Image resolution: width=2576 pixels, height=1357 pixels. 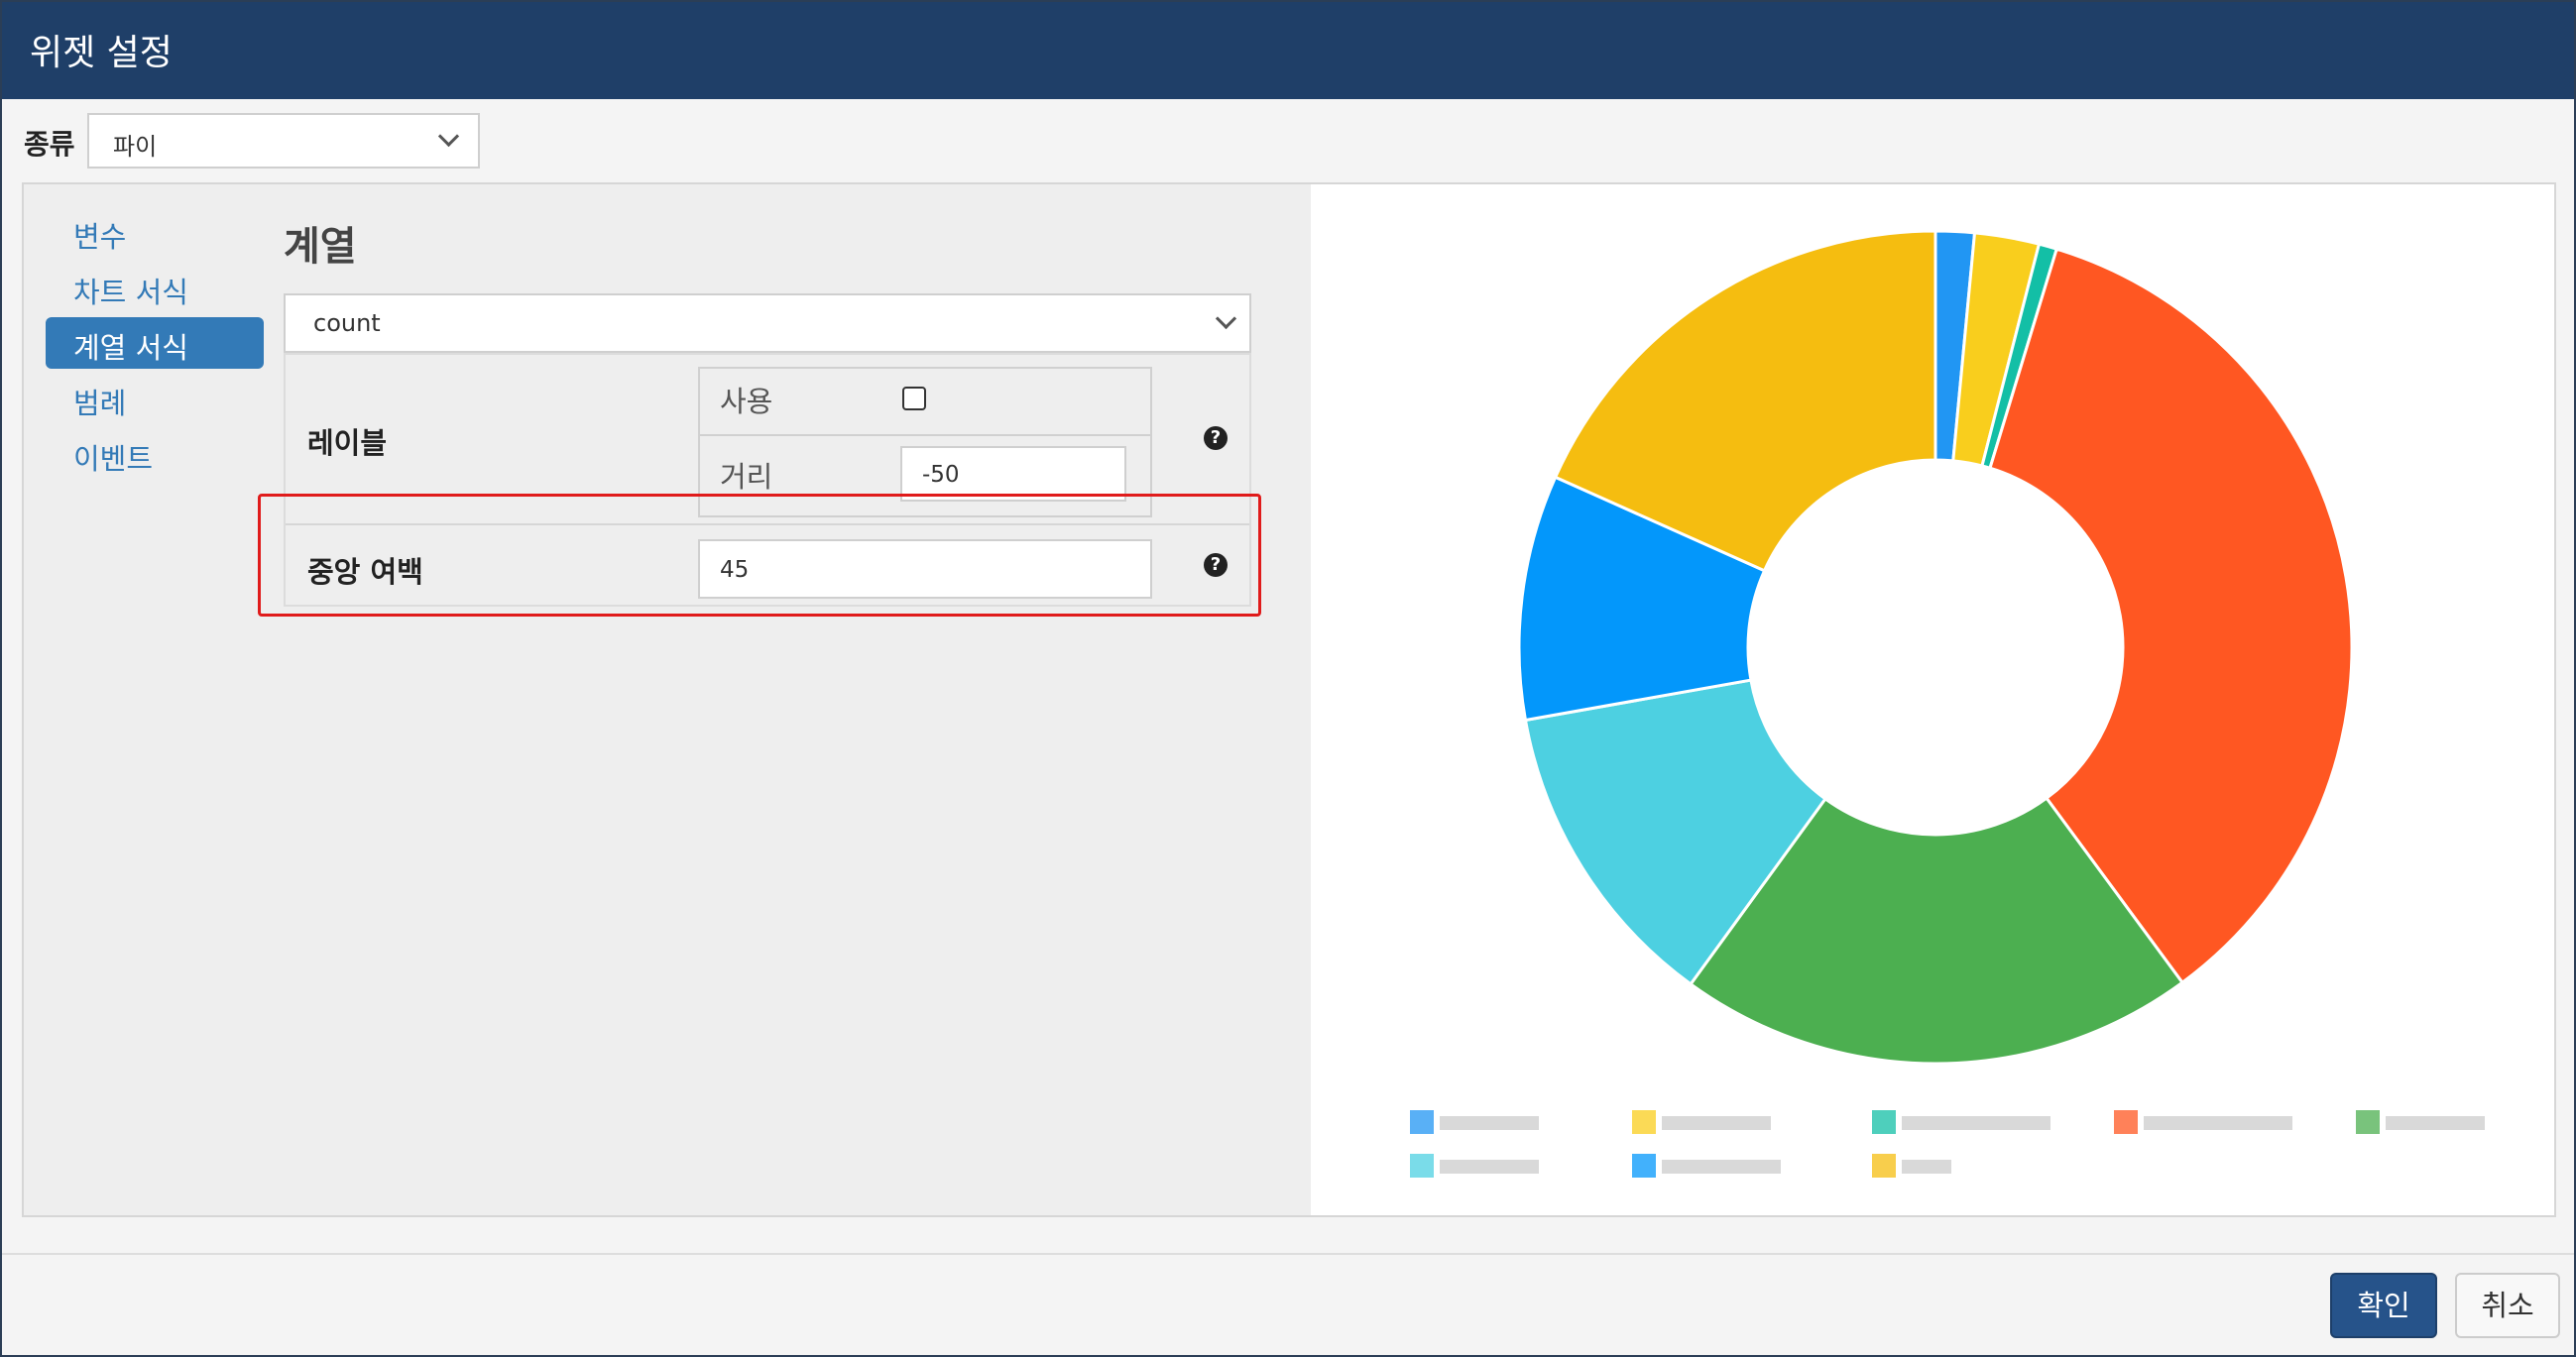 What do you see at coordinates (914, 398) in the screenshot?
I see `use-label-checkbox` at bounding box center [914, 398].